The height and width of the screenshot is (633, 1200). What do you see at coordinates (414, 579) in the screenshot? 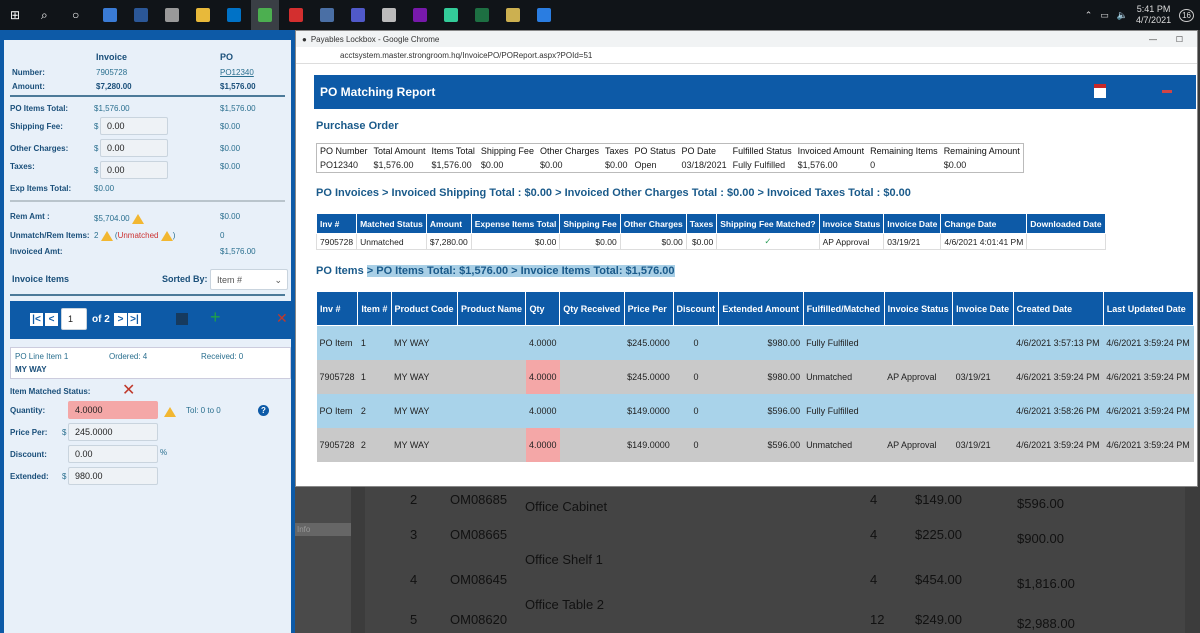
I see `doc-n: 4` at bounding box center [414, 579].